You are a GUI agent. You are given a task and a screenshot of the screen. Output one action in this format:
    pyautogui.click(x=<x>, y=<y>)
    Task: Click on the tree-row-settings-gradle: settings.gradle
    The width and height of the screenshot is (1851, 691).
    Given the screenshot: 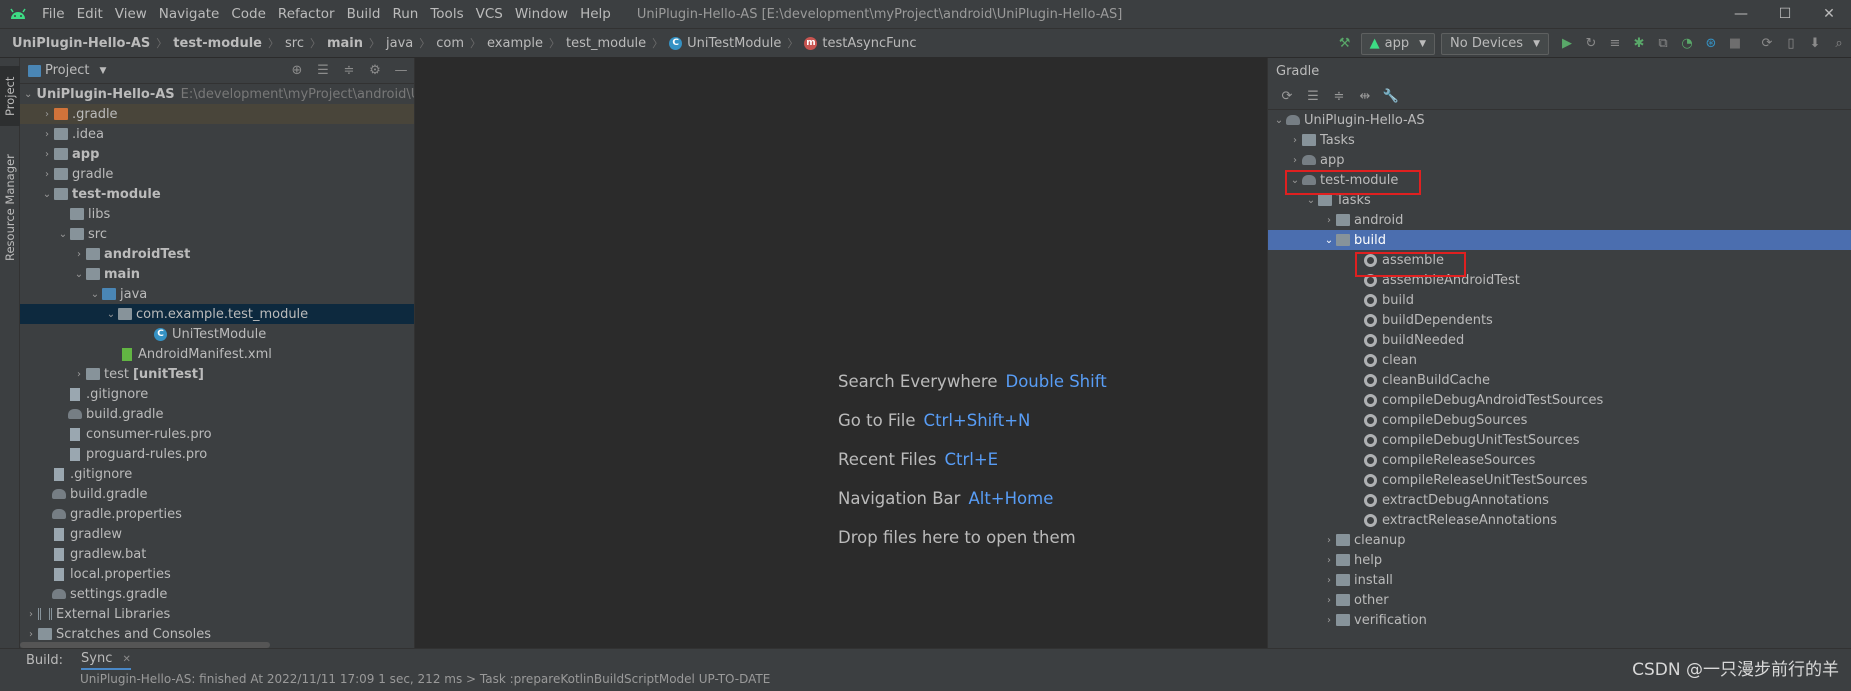 What is the action you would take?
    pyautogui.click(x=217, y=594)
    